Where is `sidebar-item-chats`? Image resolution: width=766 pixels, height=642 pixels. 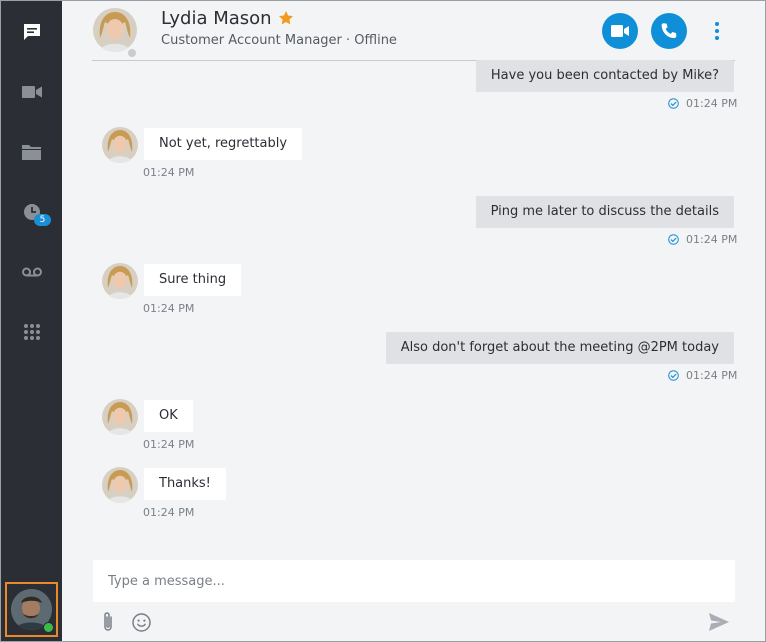
sidebar-item-chats is located at coordinates (31, 32).